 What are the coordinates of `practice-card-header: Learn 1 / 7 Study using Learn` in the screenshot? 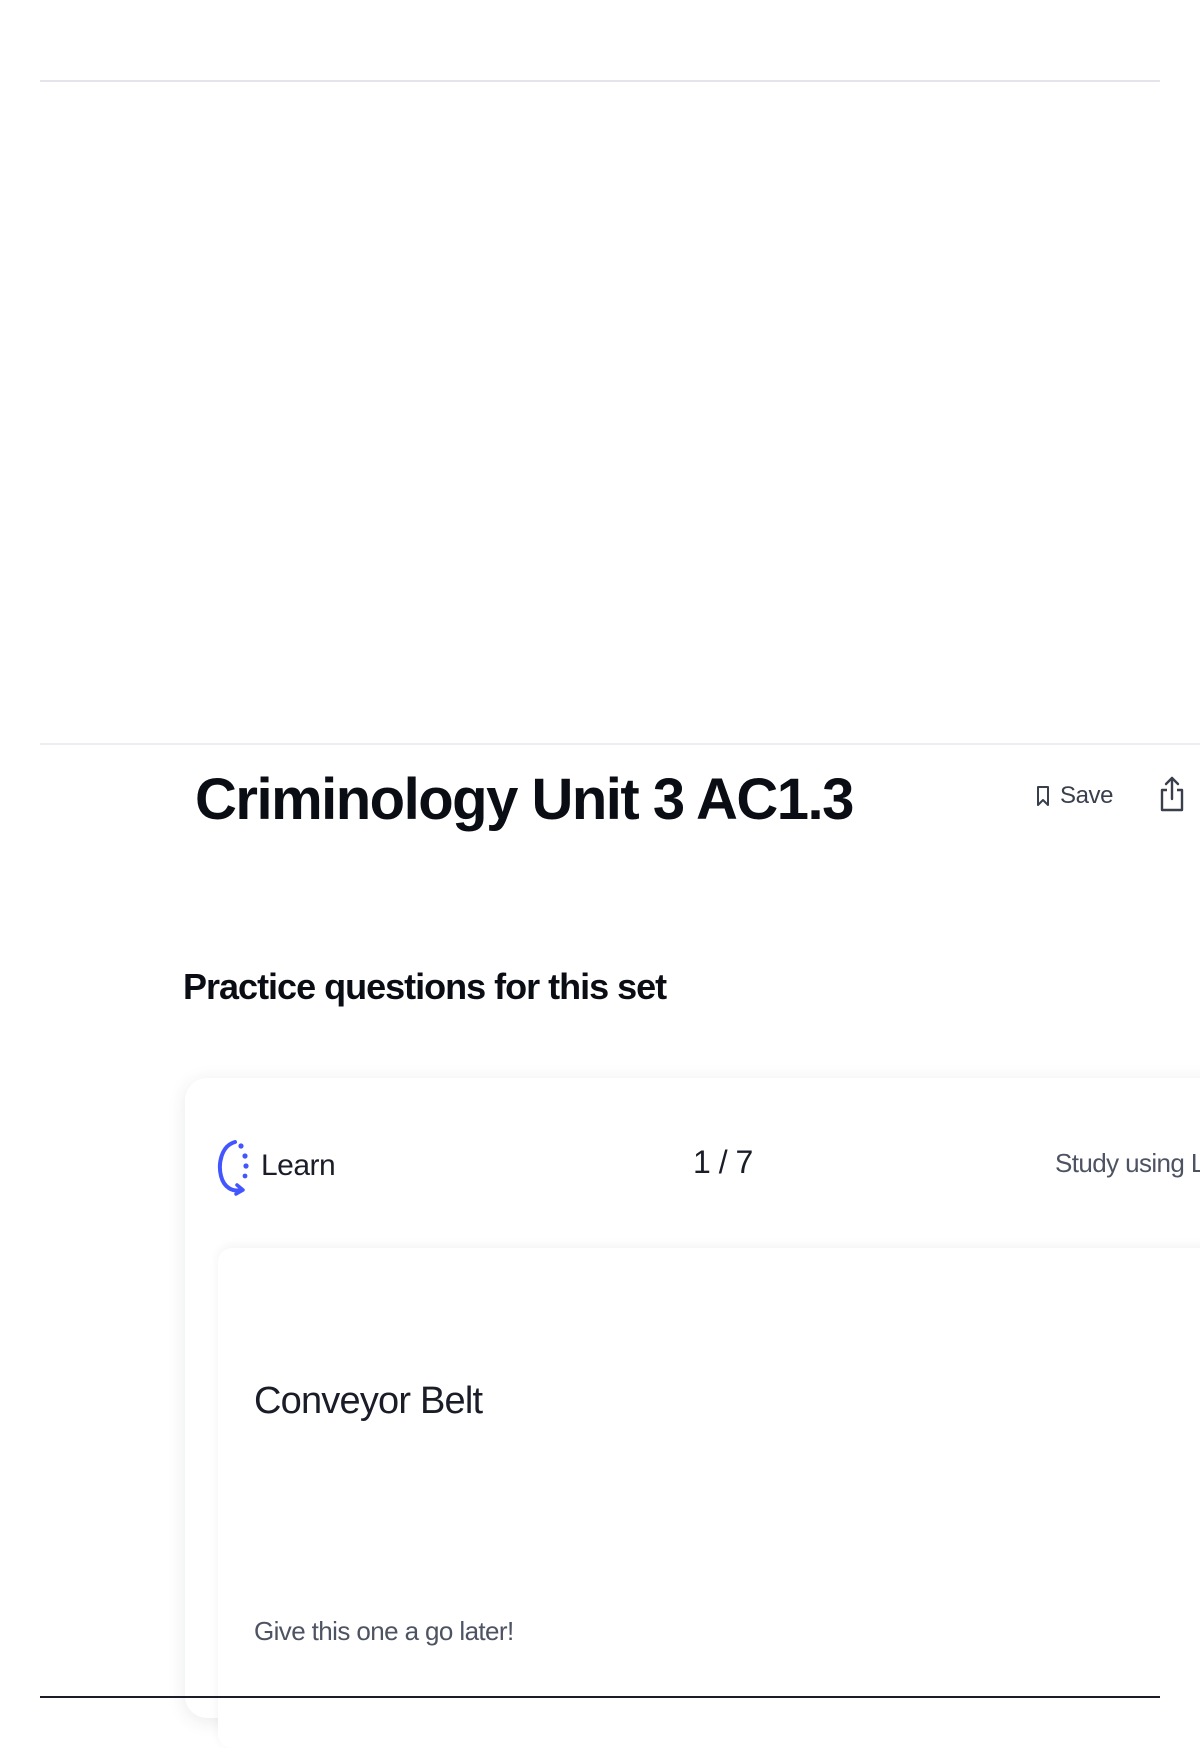 It's located at (692, 1163).